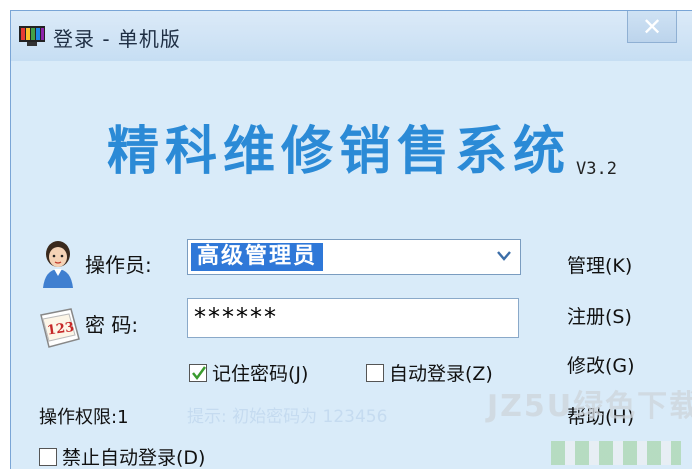  What do you see at coordinates (375, 372) in the screenshot?
I see `auto-login-checkbox-box` at bounding box center [375, 372].